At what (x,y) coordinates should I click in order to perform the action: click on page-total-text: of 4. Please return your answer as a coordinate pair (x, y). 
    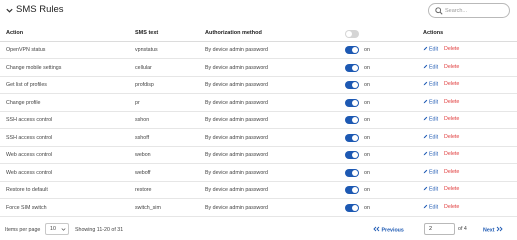
    Looking at the image, I should click on (462, 229).